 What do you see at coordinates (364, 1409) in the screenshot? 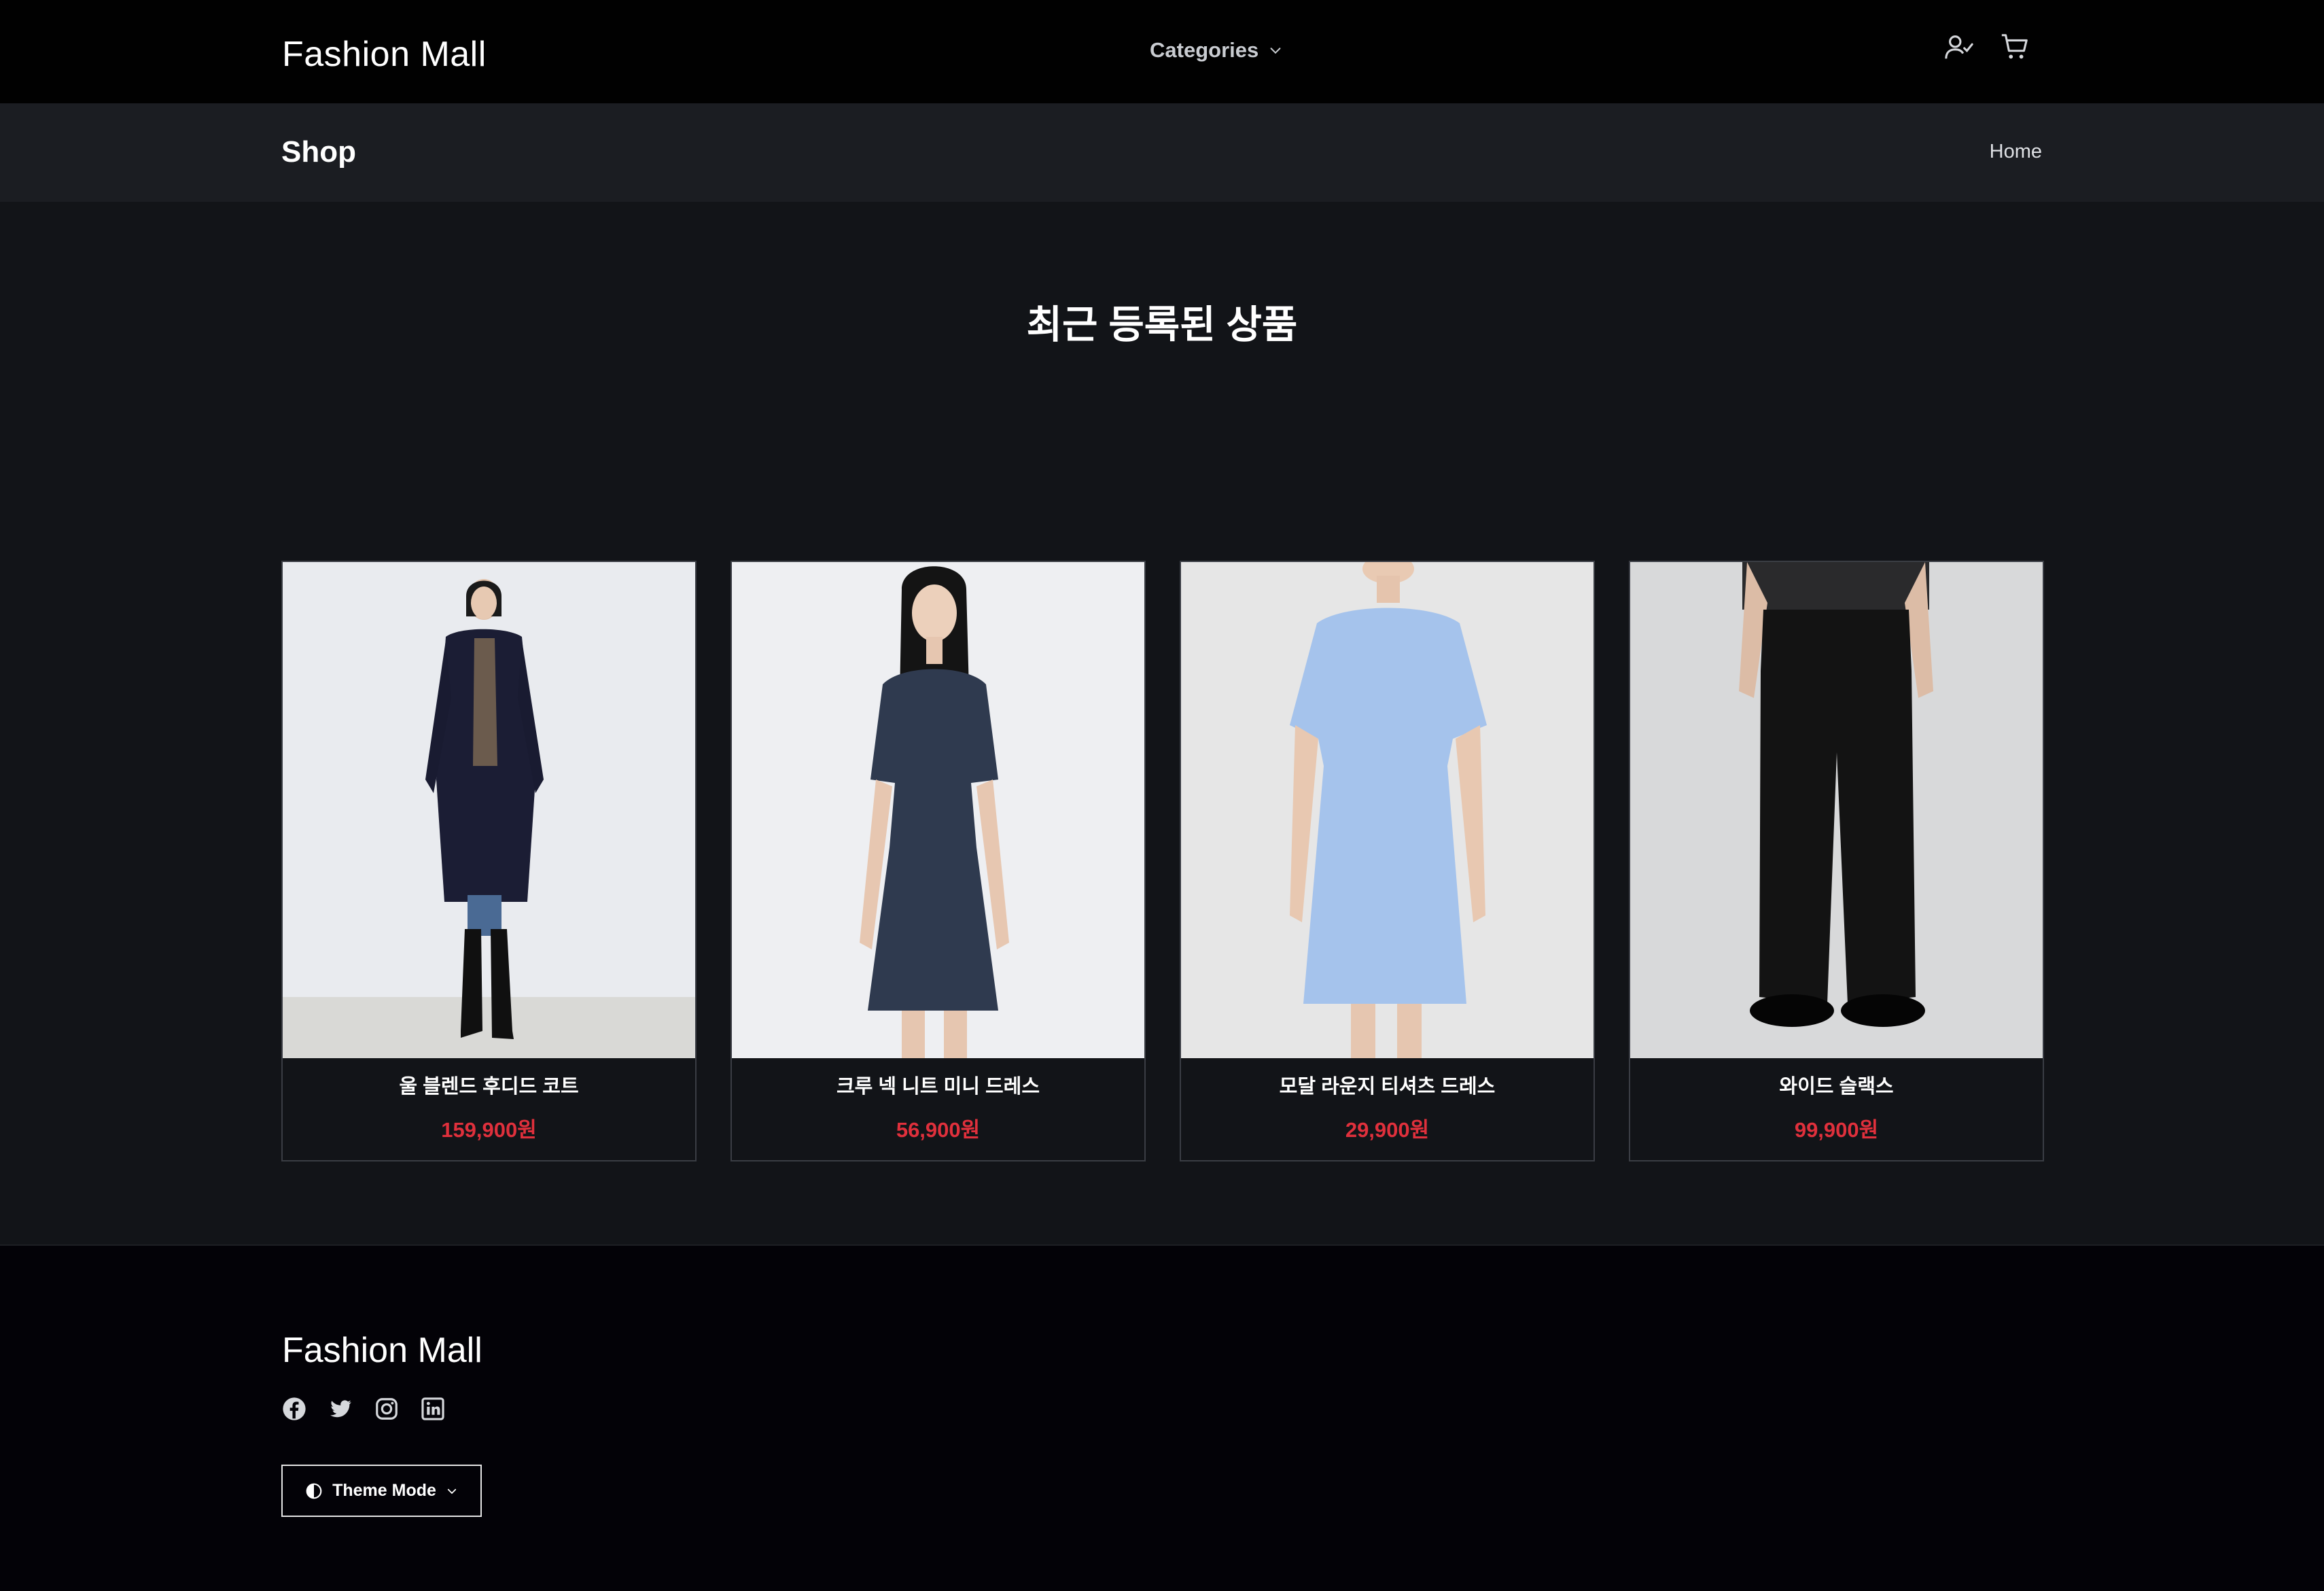
I see `social-links` at bounding box center [364, 1409].